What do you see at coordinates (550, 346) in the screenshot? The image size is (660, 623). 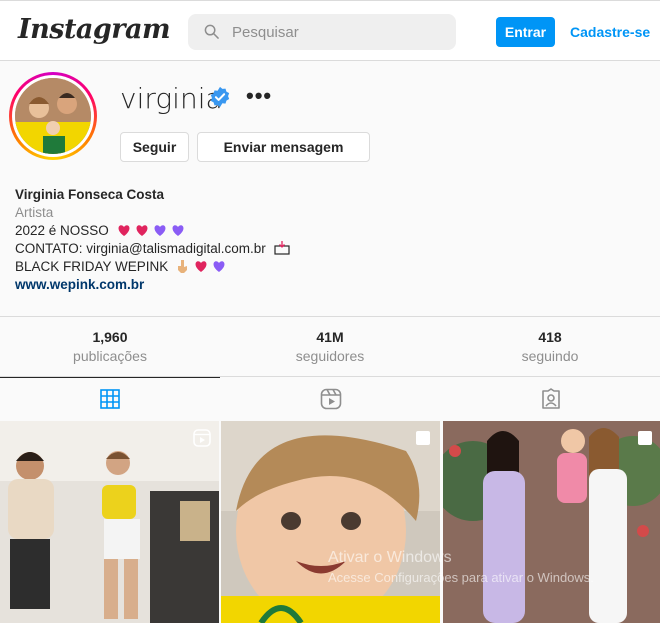 I see `stat-following: 418 seguindo` at bounding box center [550, 346].